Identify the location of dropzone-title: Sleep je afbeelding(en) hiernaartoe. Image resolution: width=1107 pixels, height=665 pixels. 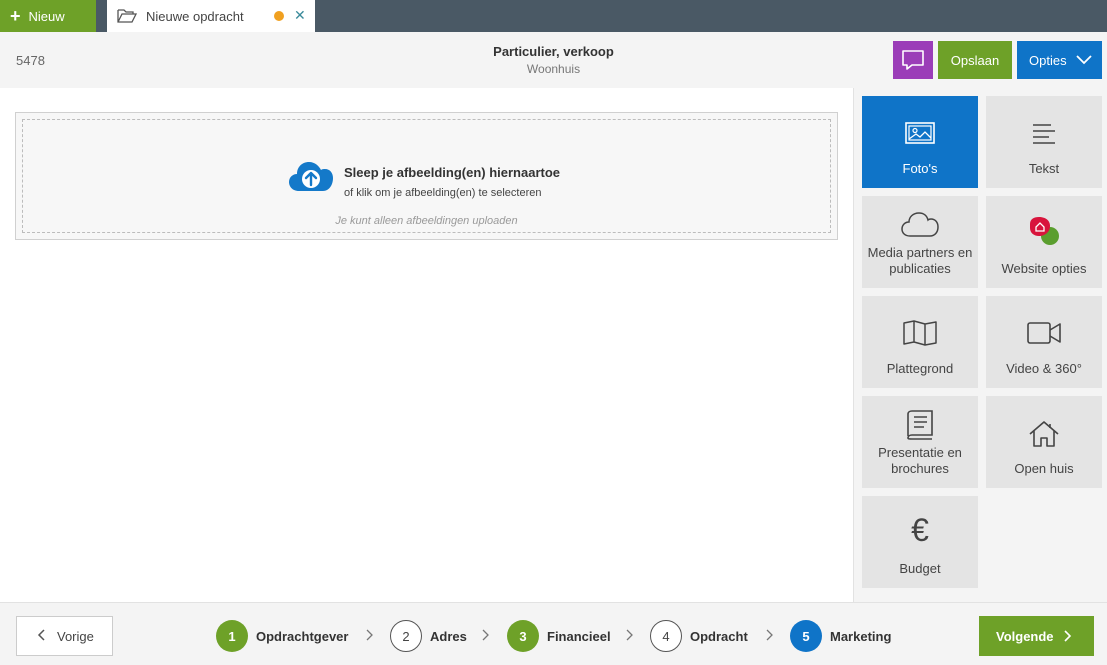
(452, 172).